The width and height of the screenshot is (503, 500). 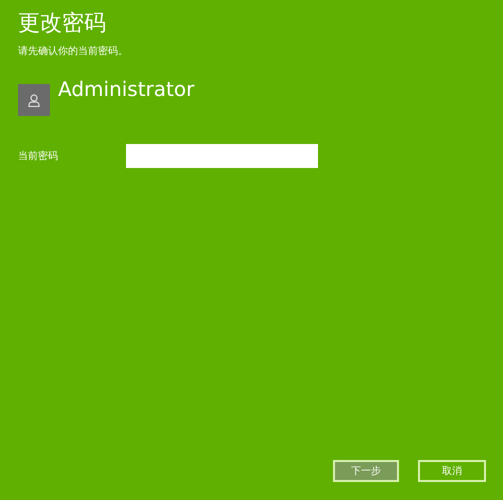 I want to click on dialog-title: 更改密码, so click(x=62, y=24).